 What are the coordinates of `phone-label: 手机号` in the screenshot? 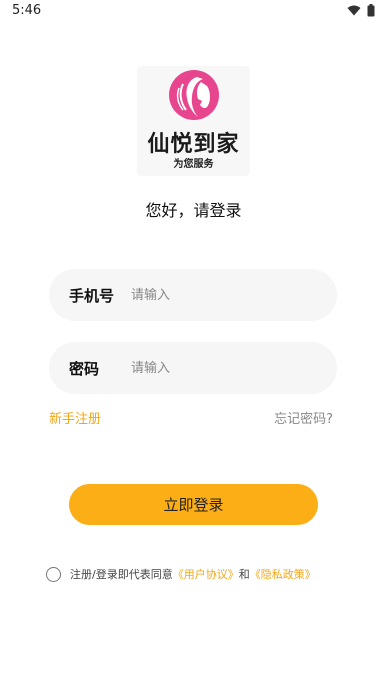 It's located at (92, 296).